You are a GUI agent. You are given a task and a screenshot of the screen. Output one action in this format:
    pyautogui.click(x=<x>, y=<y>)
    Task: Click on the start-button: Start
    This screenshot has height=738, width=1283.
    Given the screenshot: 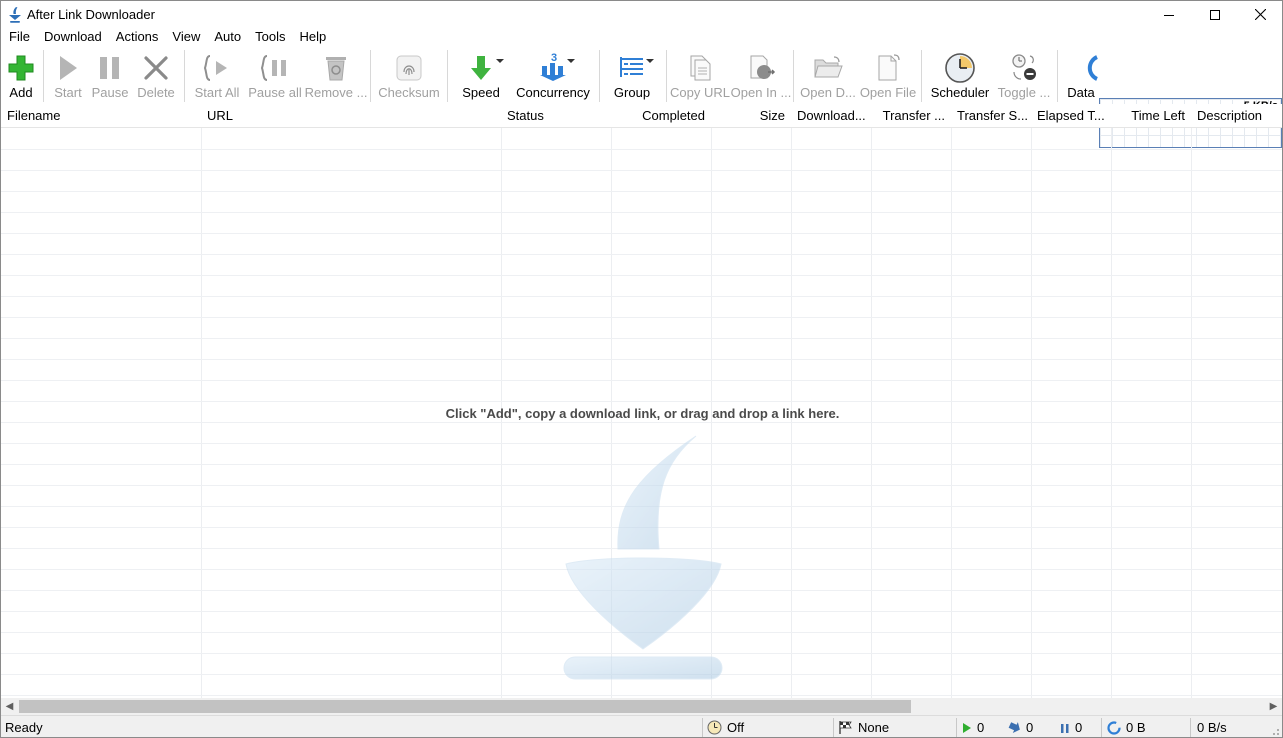 What is the action you would take?
    pyautogui.click(x=68, y=75)
    